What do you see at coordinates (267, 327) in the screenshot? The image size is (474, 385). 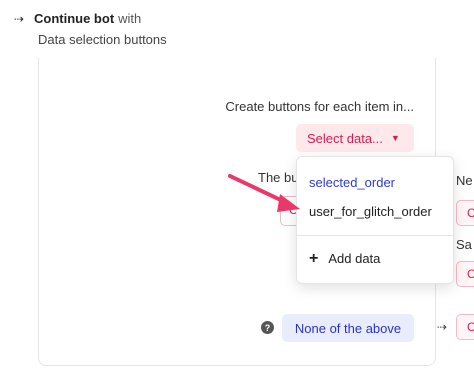 I see `help-icon: ?` at bounding box center [267, 327].